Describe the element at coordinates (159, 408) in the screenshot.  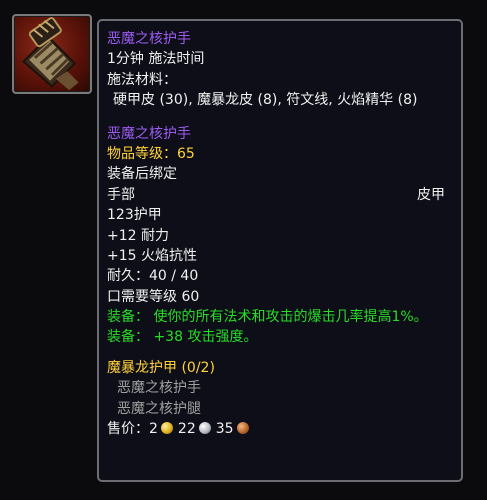
I see `set-item: 恶魔之核护腿` at that location.